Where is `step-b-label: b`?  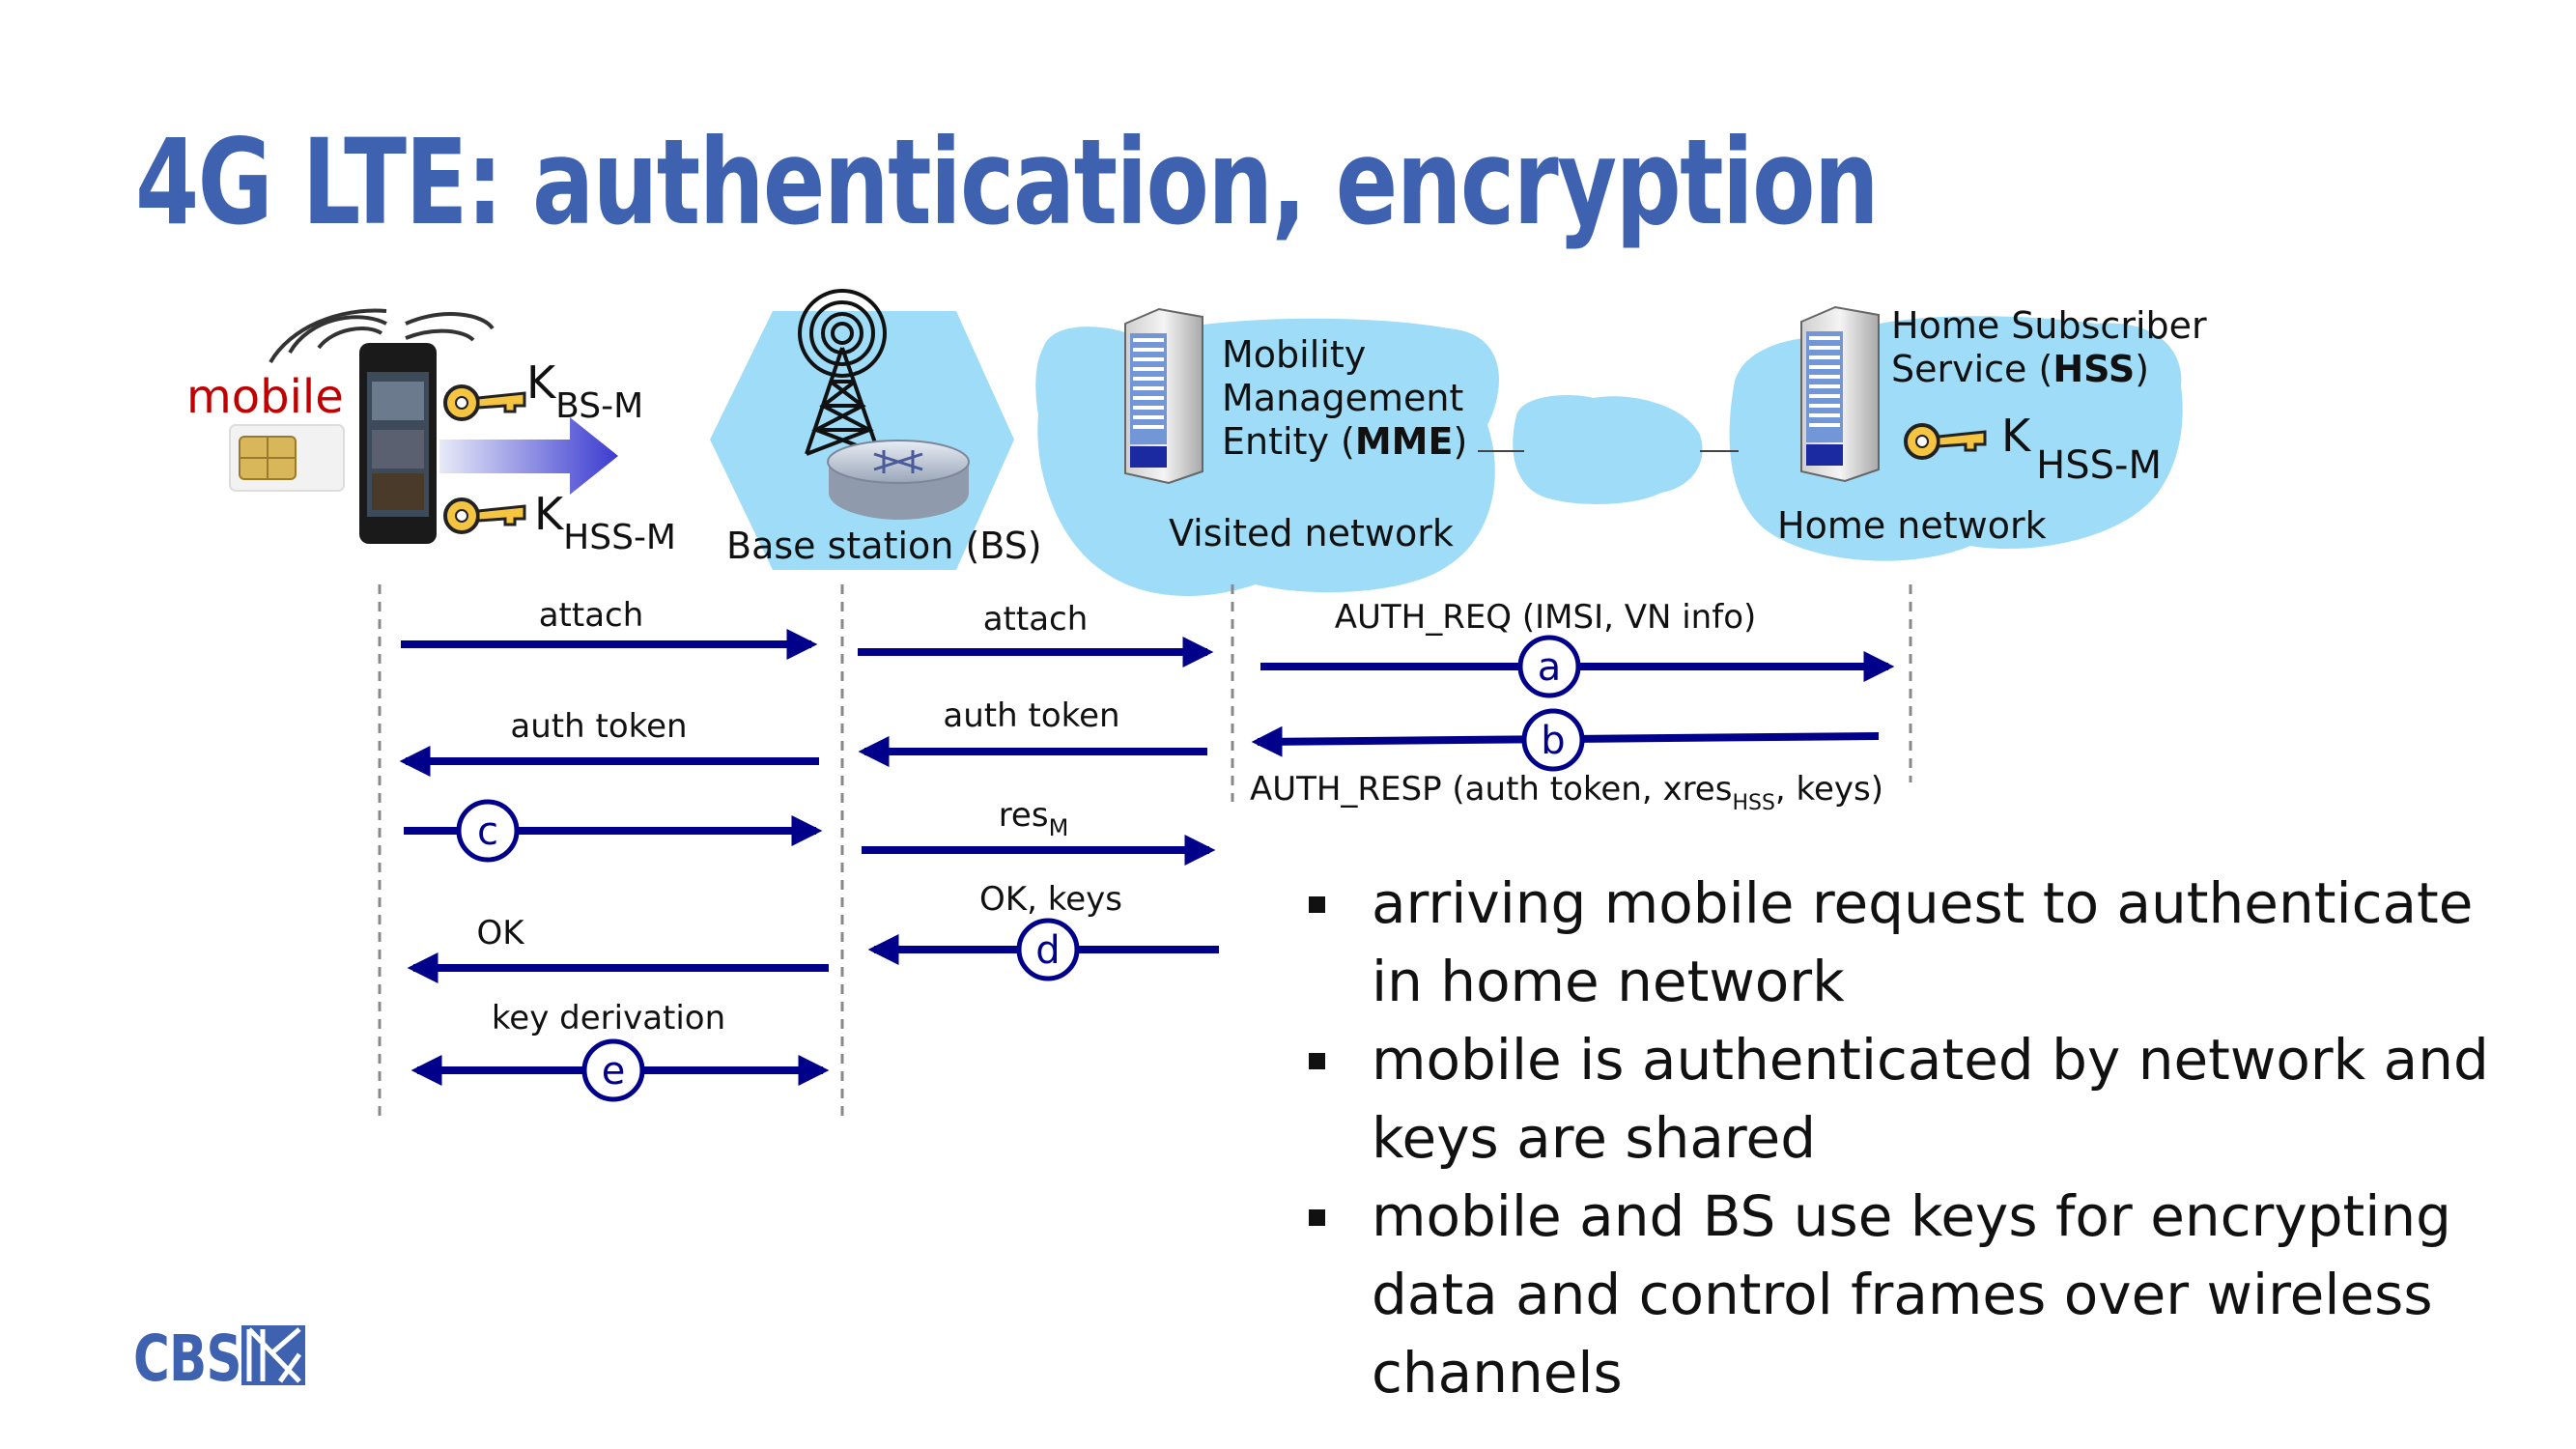
step-b-label: b is located at coordinates (1553, 741).